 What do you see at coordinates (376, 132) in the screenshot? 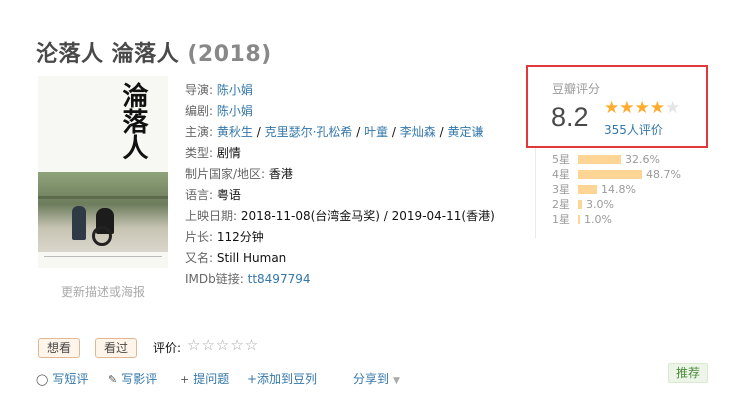
I see `cast-link: 叶童` at bounding box center [376, 132].